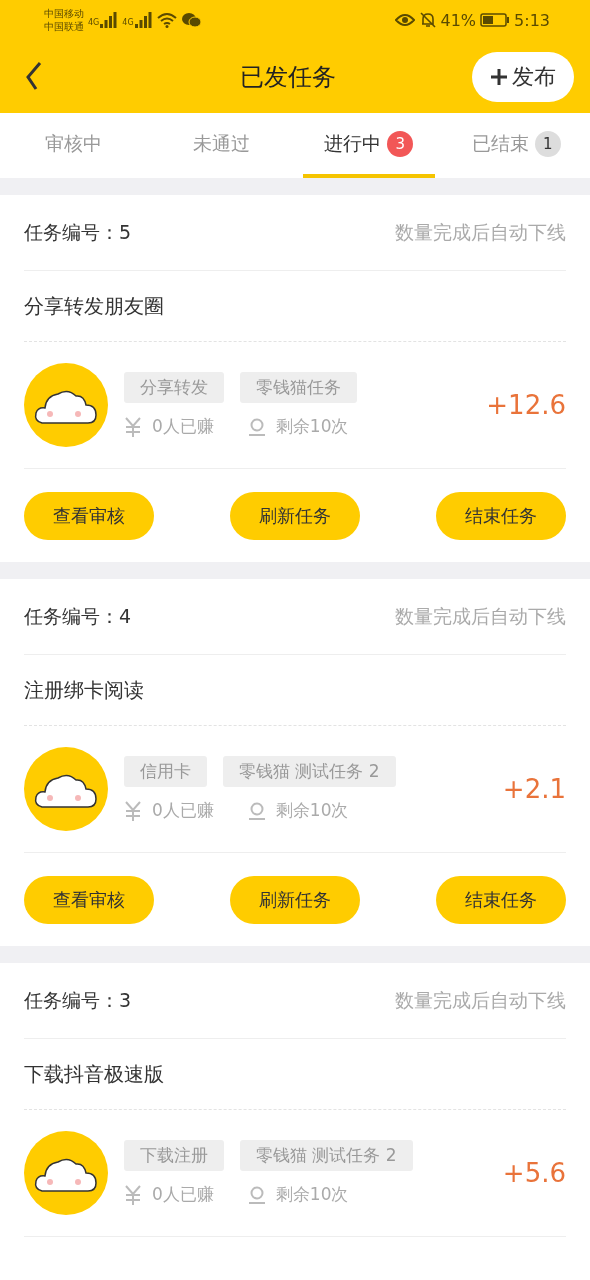  What do you see at coordinates (427, 20) in the screenshot?
I see `bell-off-icon` at bounding box center [427, 20].